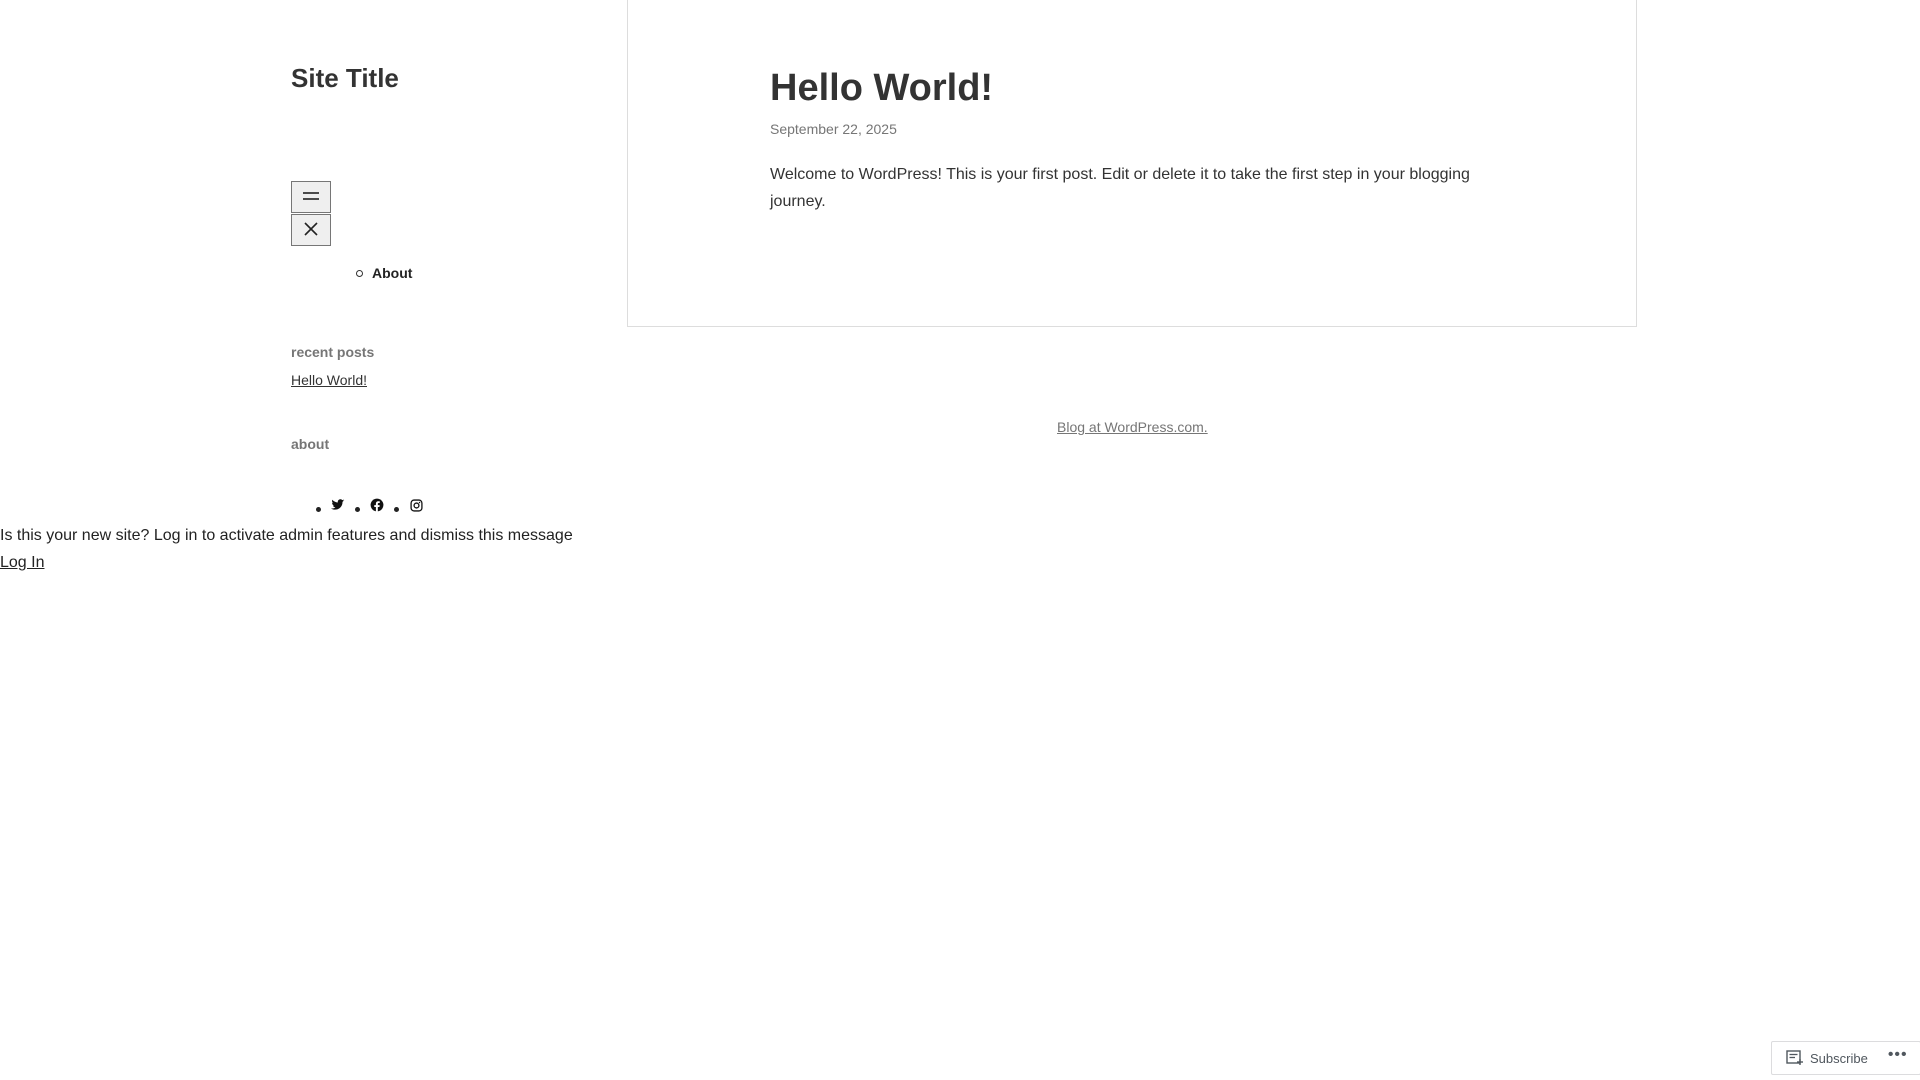 The image size is (1920, 1080). What do you see at coordinates (881, 88) in the screenshot?
I see `post-title: Hello World!` at bounding box center [881, 88].